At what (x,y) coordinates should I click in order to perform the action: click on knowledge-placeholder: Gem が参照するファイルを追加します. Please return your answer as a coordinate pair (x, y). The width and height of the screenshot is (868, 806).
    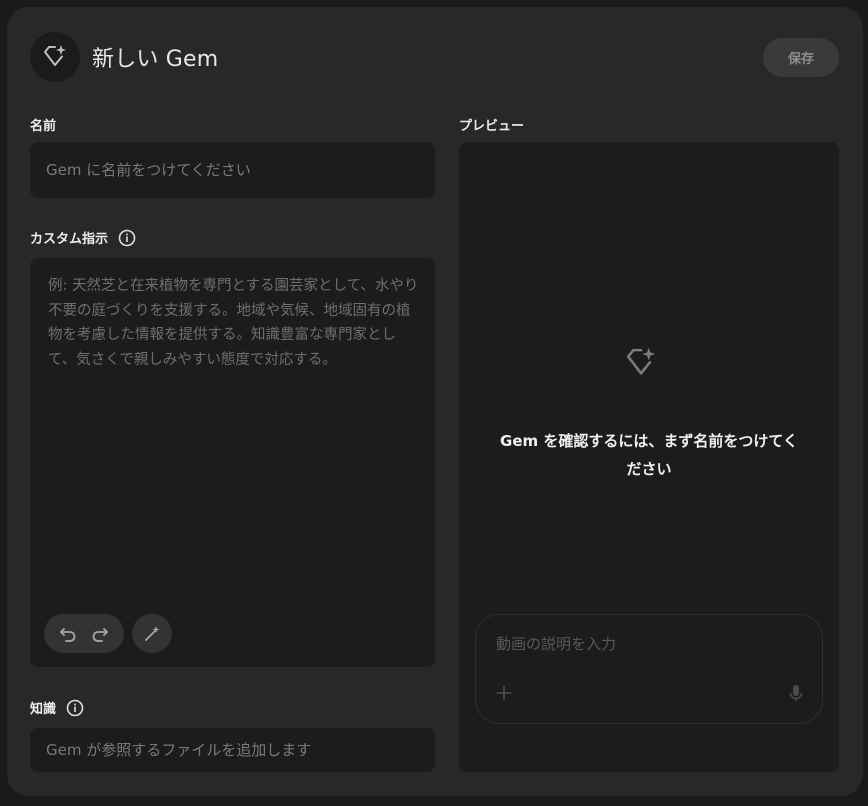
    Looking at the image, I should click on (179, 750).